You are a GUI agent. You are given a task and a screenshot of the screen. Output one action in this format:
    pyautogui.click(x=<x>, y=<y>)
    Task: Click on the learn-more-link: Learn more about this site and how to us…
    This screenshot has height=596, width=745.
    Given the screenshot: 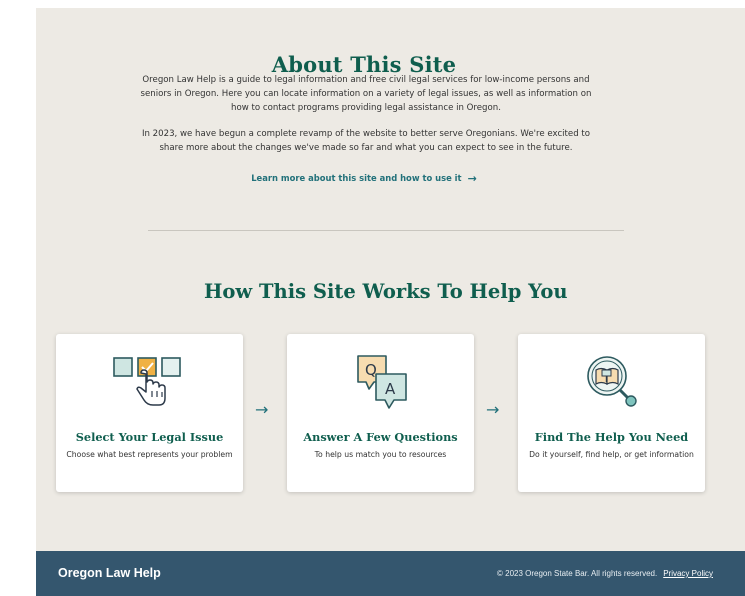 What is the action you would take?
    pyautogui.click(x=364, y=178)
    